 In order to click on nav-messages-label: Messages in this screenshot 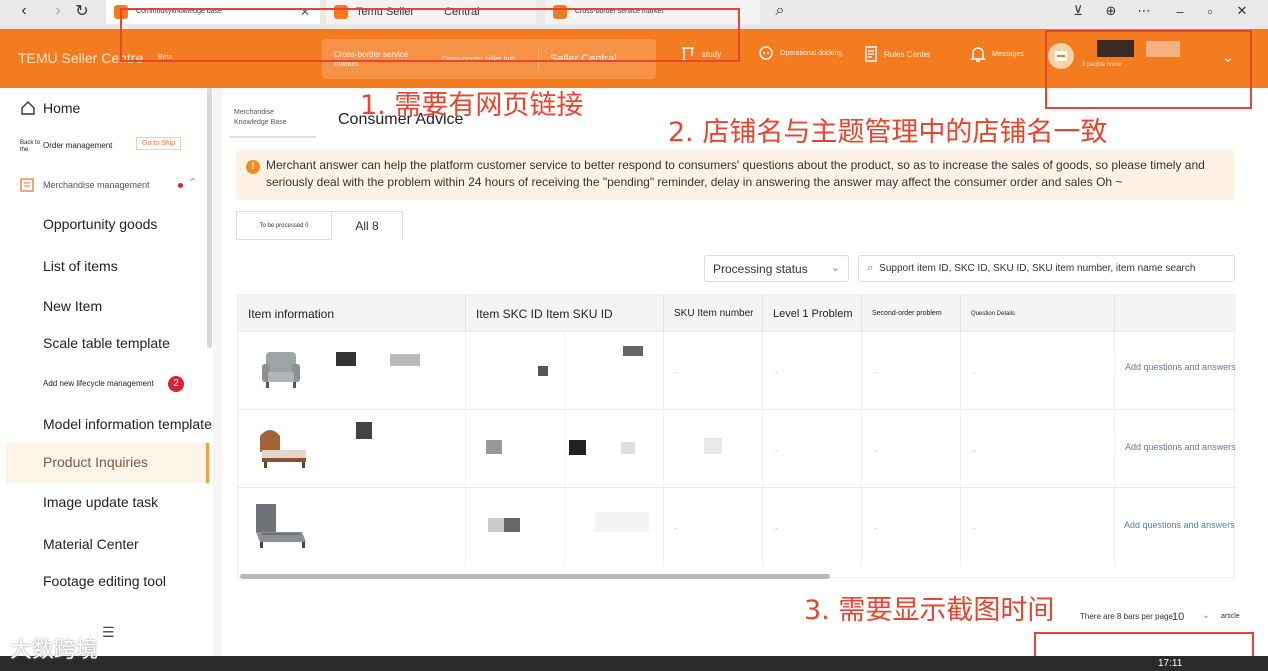, I will do `click(1008, 54)`.